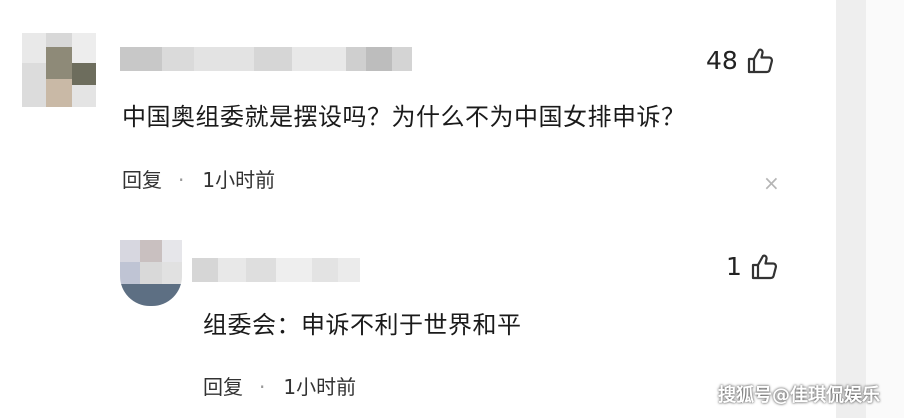  I want to click on like-count: 48, so click(722, 60).